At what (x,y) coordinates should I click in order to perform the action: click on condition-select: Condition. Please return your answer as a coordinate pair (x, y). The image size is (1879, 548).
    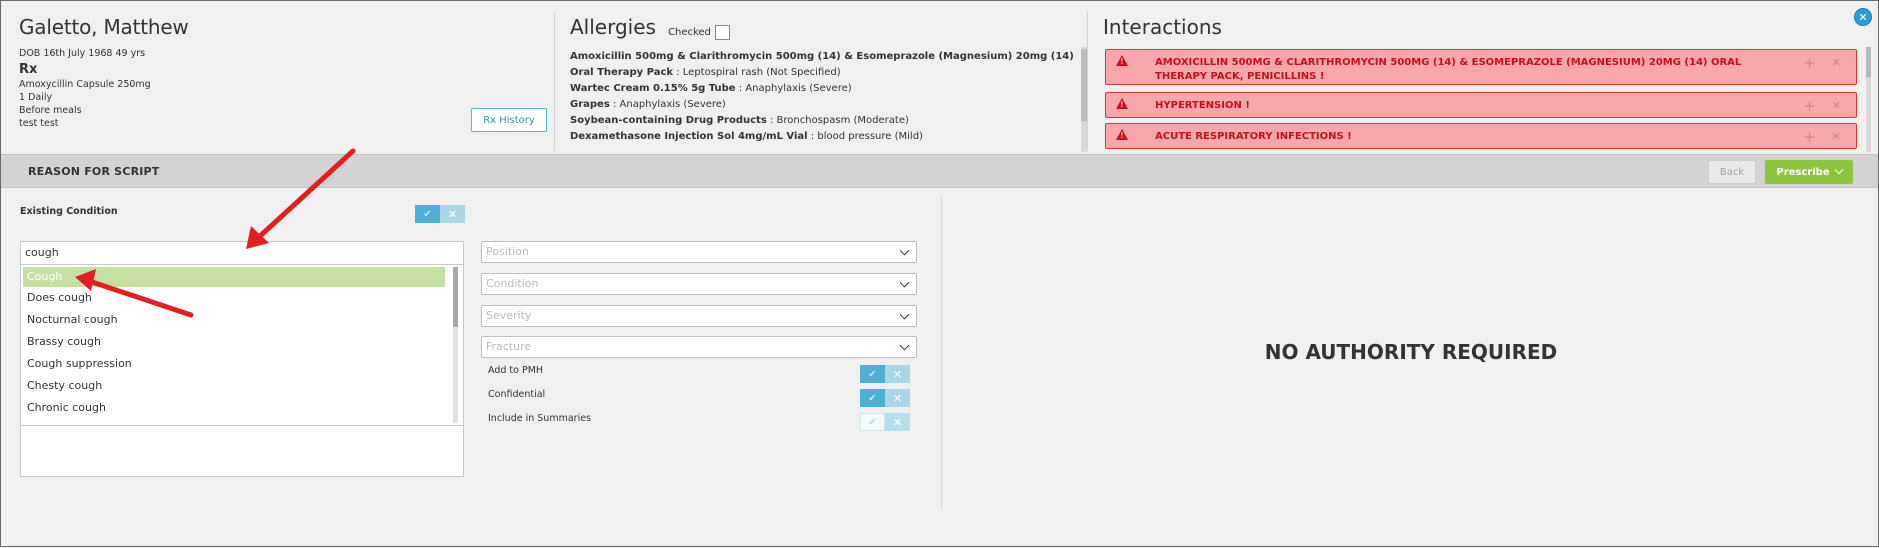
    Looking at the image, I should click on (699, 284).